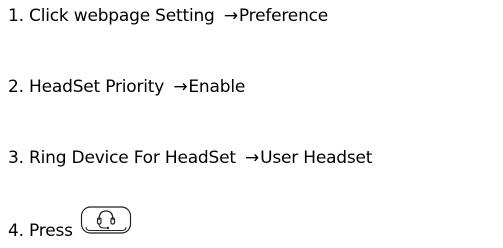 This screenshot has height=248, width=503. I want to click on step-2: 2. HeadSet Priority →Enable, so click(126, 87).